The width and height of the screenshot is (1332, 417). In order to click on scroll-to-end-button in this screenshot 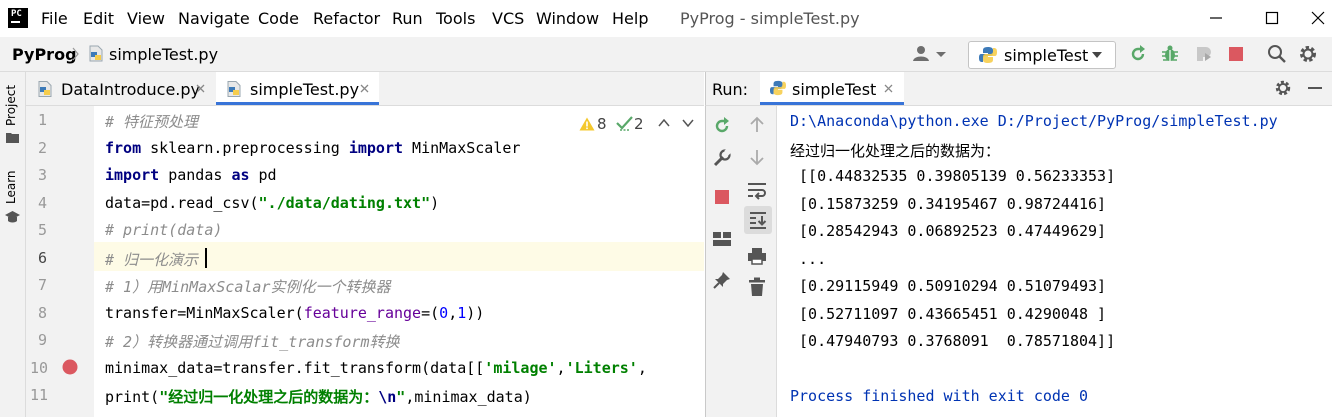, I will do `click(758, 220)`.